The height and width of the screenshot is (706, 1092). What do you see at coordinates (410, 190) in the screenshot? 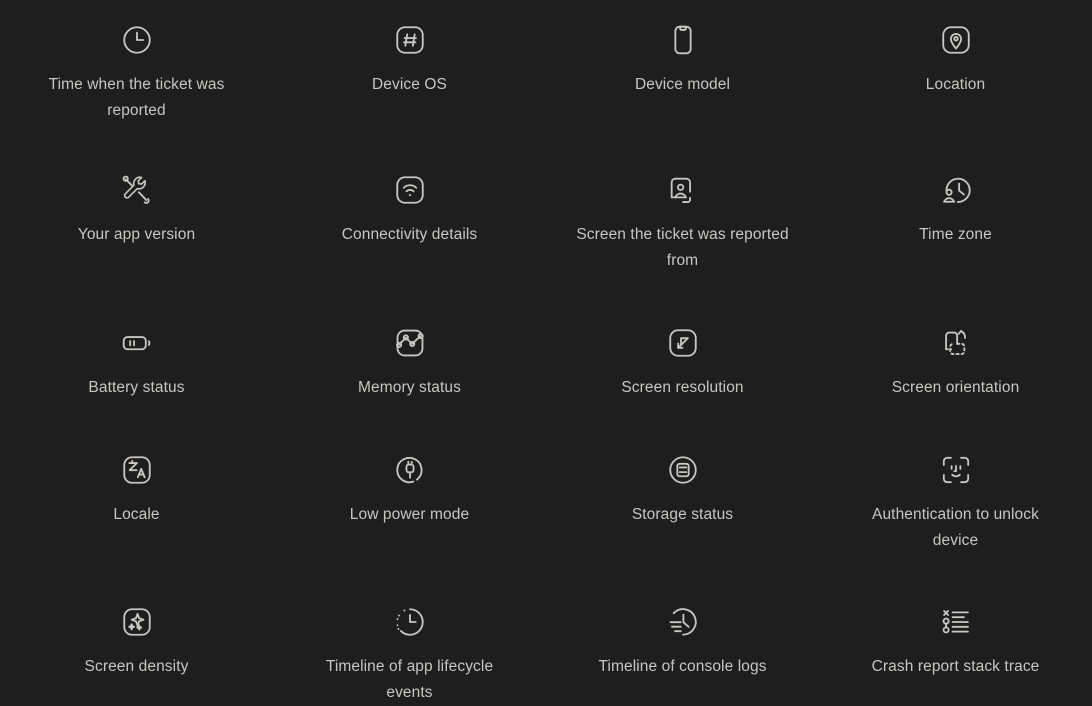
I see `wifi-square-icon` at bounding box center [410, 190].